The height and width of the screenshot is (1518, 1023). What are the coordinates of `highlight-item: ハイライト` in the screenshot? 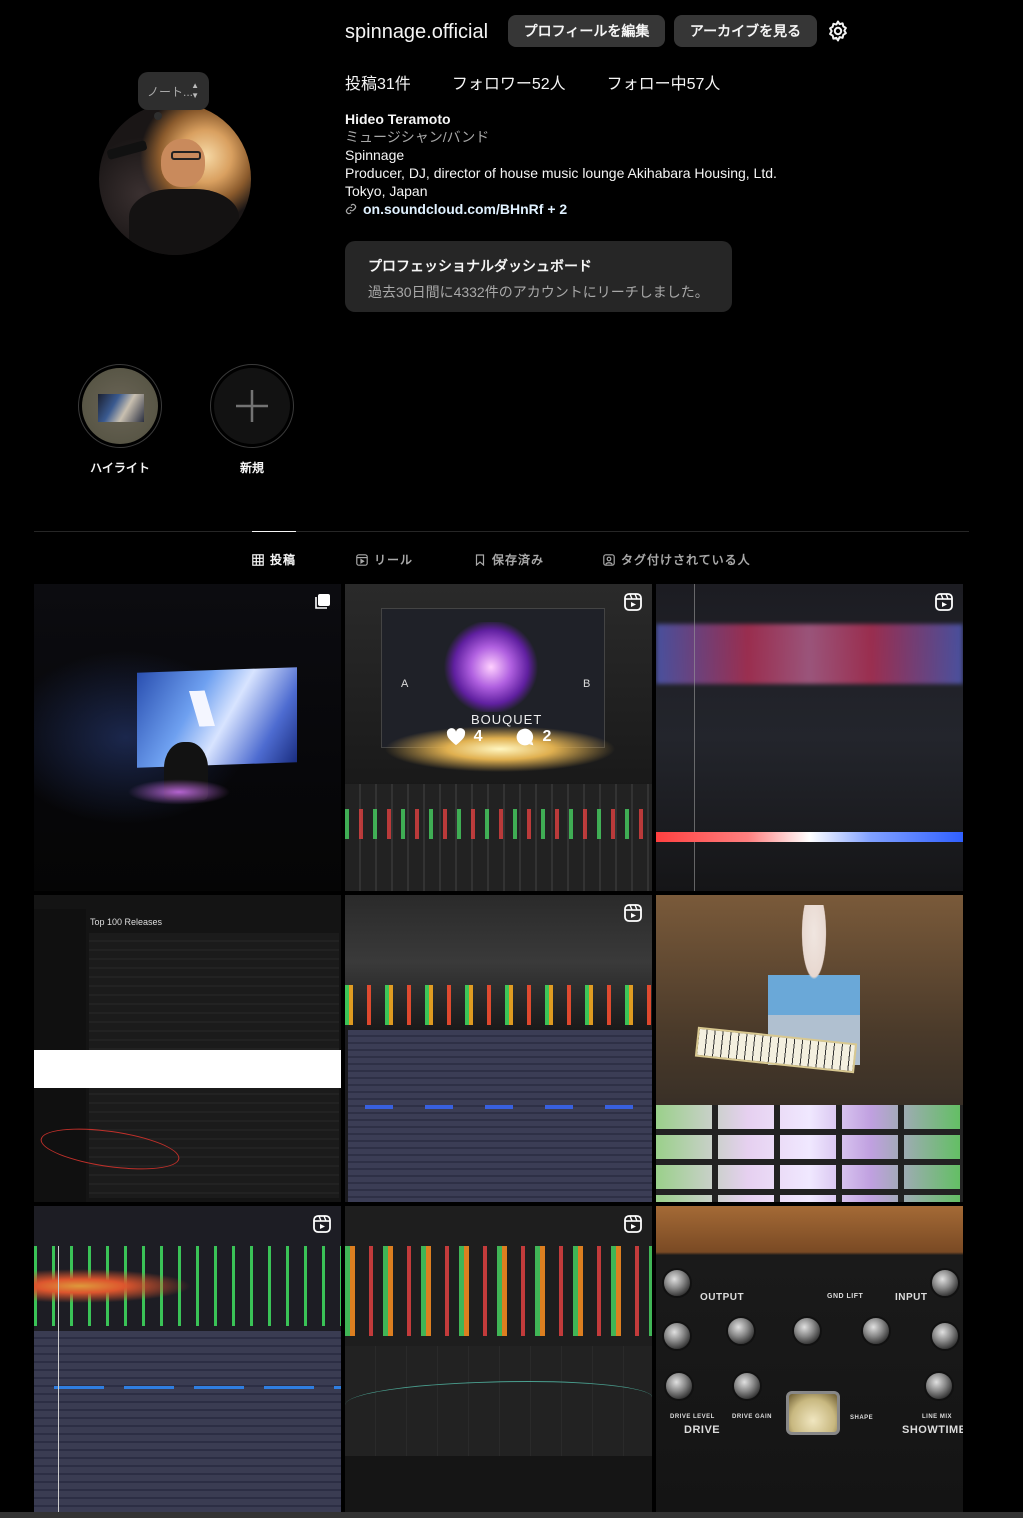 It's located at (120, 420).